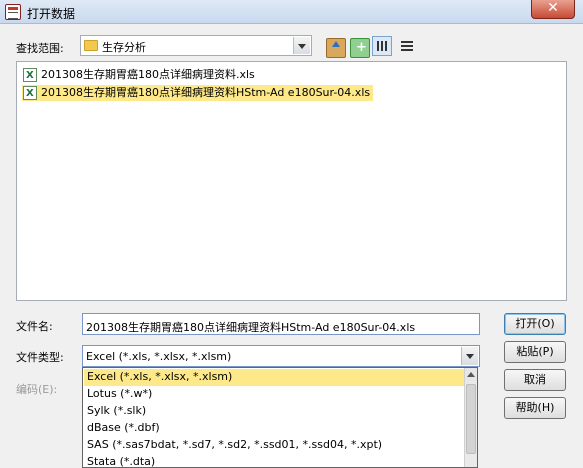 This screenshot has height=468, width=583. I want to click on details-view-icon, so click(408, 48).